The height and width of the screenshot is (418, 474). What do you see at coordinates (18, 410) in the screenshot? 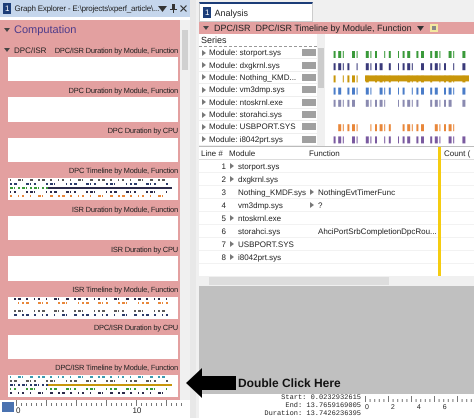
I see `axis-label: 0` at bounding box center [18, 410].